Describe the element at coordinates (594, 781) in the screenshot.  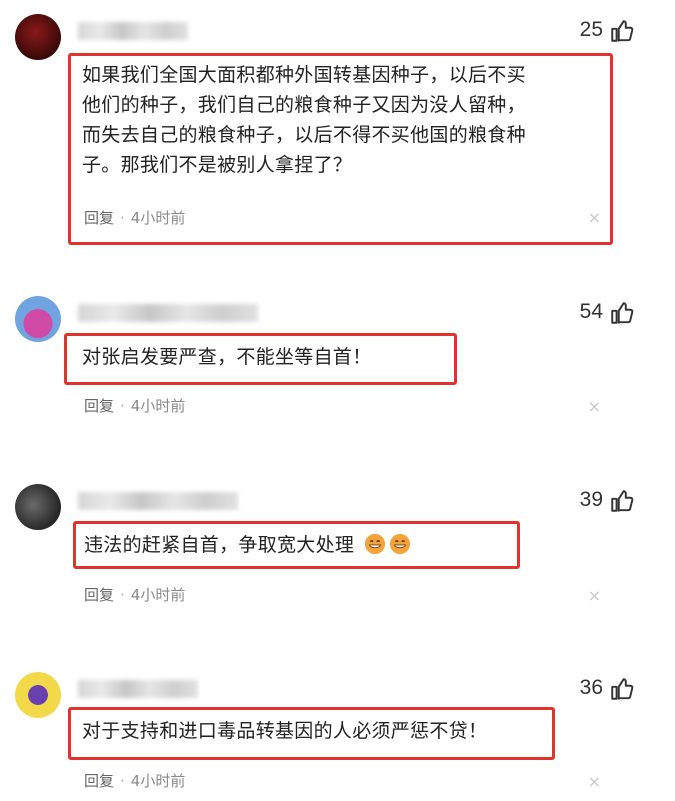
I see `close-icon: ×` at that location.